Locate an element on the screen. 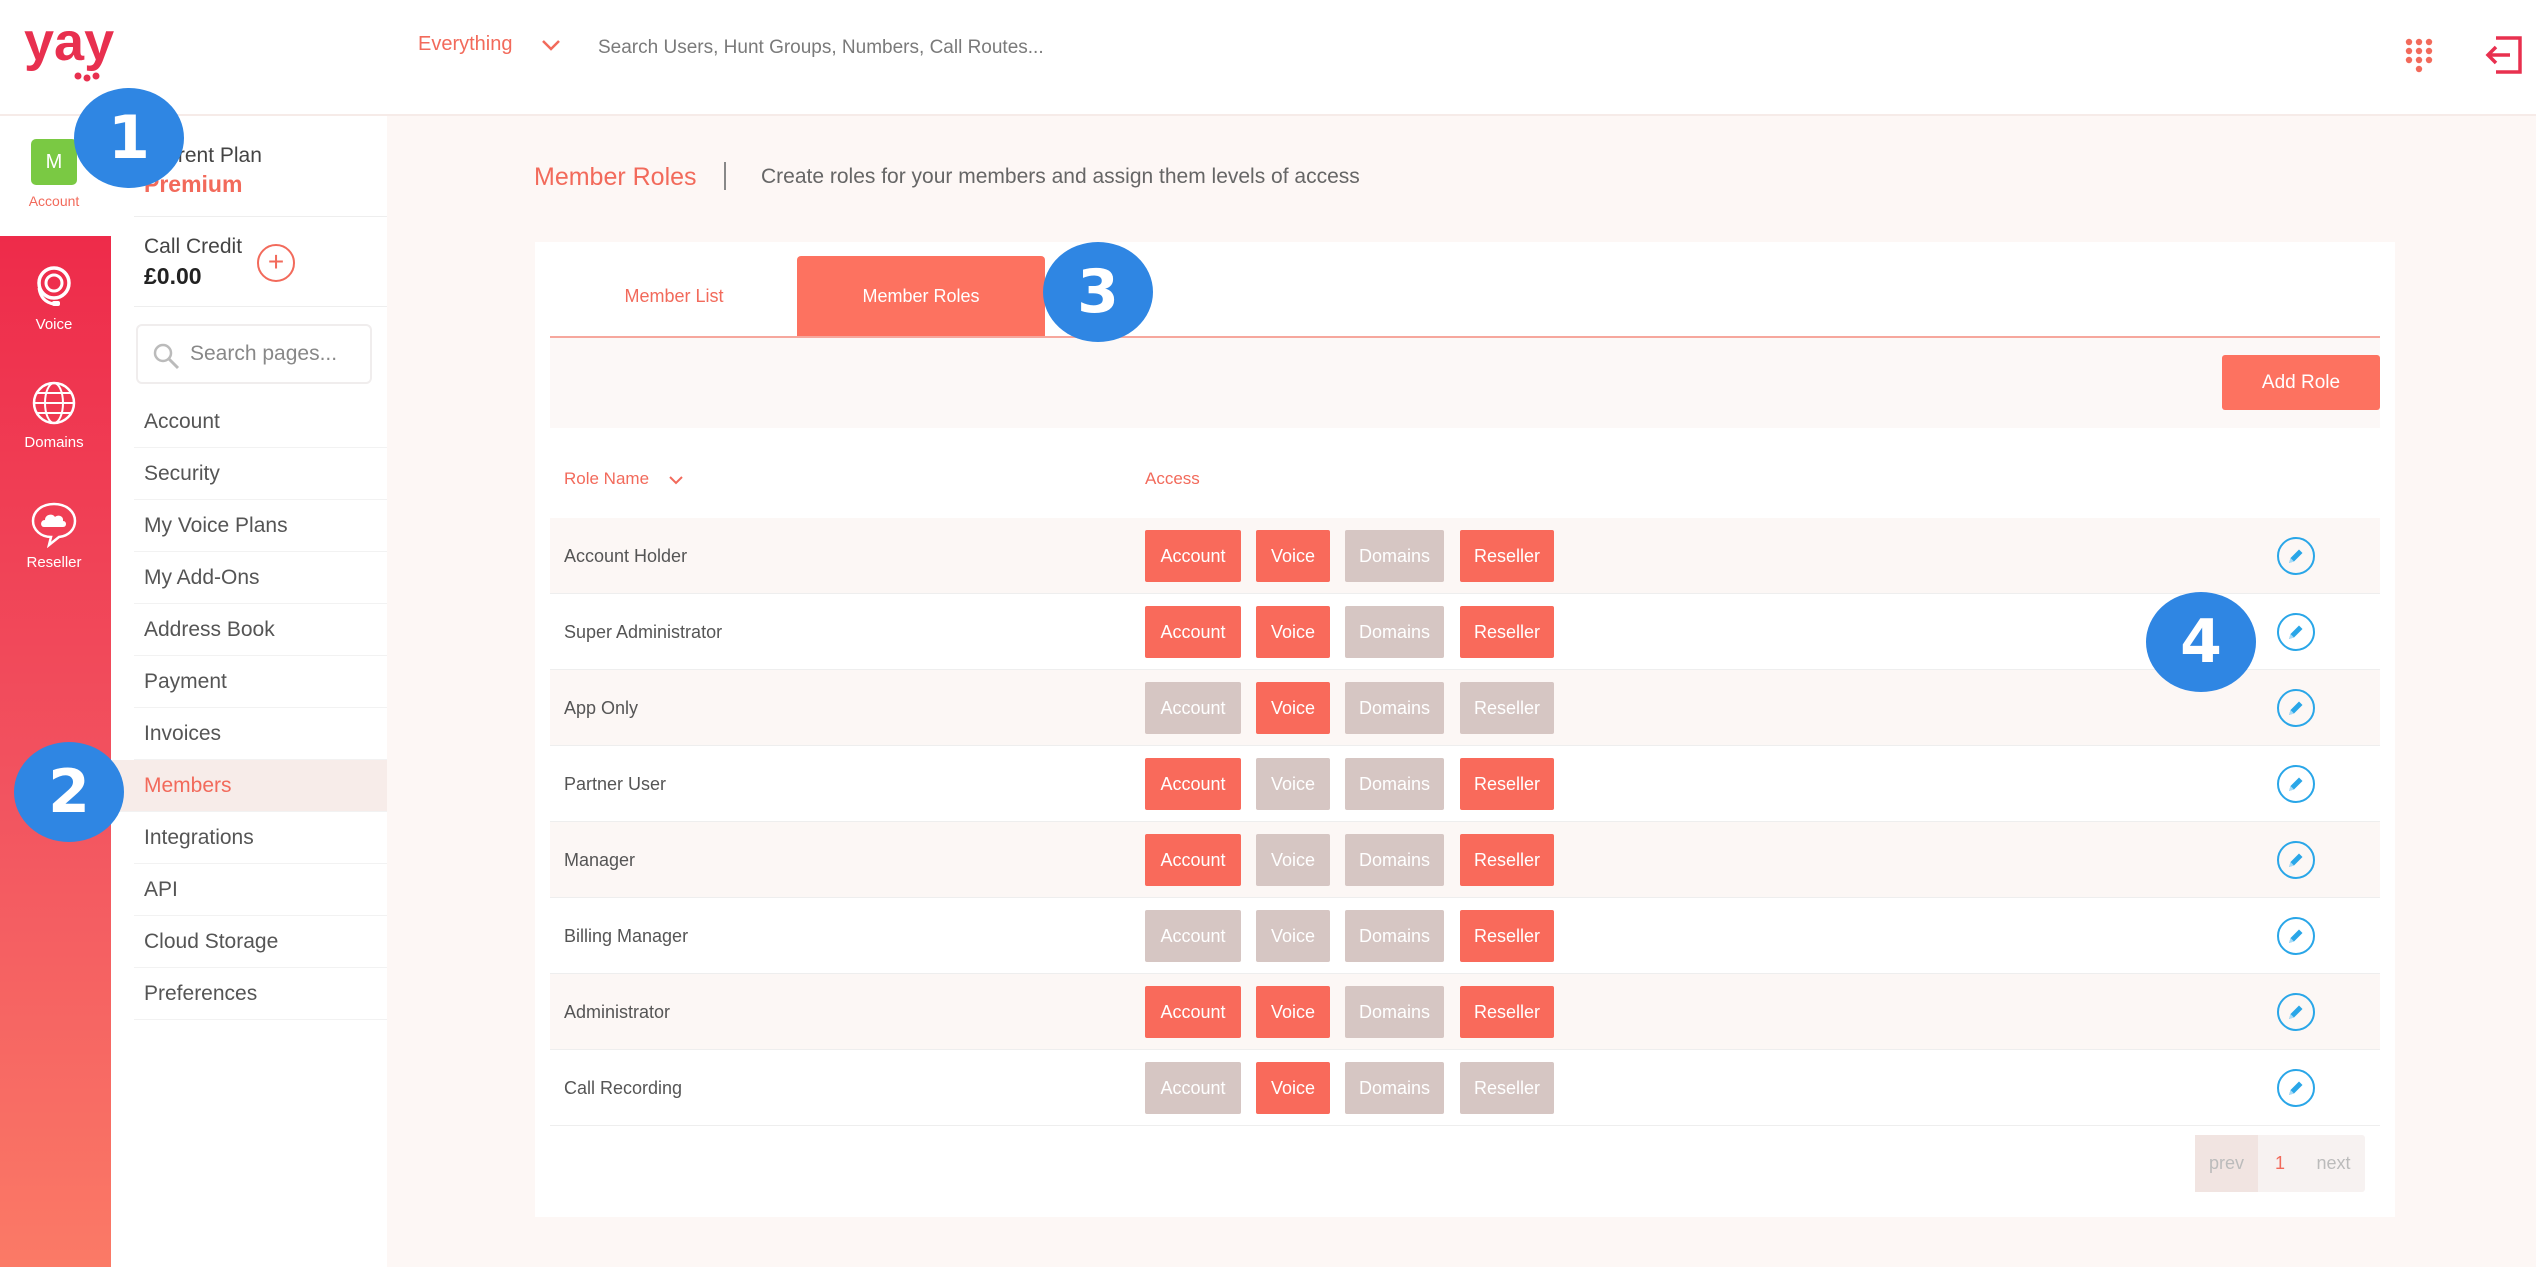 This screenshot has height=1267, width=2536. page-search-input is located at coordinates (278, 354).